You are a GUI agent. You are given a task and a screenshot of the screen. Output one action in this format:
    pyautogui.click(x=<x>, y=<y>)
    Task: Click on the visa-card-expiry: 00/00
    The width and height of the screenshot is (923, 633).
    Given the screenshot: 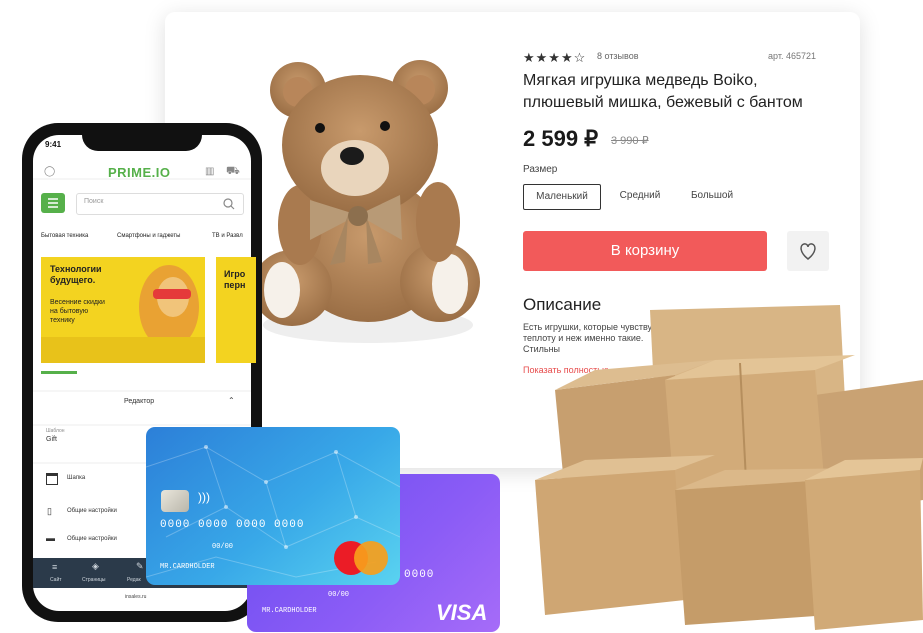 What is the action you would take?
    pyautogui.click(x=339, y=595)
    